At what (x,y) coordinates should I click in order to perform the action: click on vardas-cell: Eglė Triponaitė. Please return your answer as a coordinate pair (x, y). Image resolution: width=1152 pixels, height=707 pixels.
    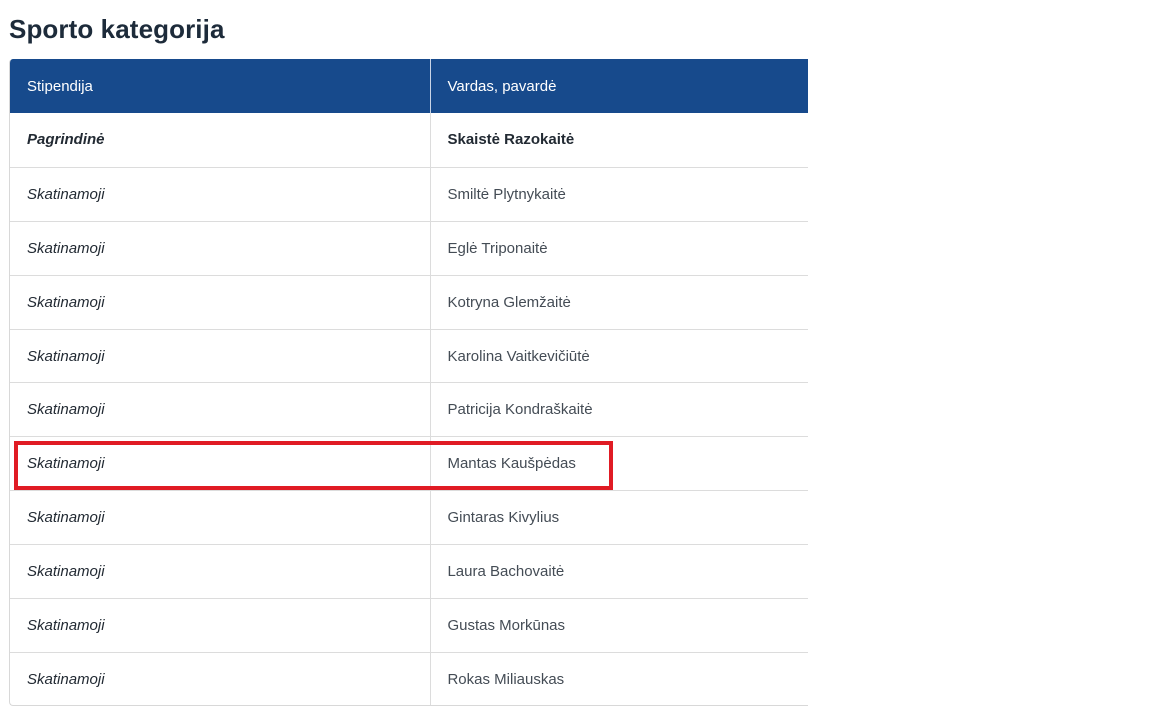
    Looking at the image, I should click on (497, 248).